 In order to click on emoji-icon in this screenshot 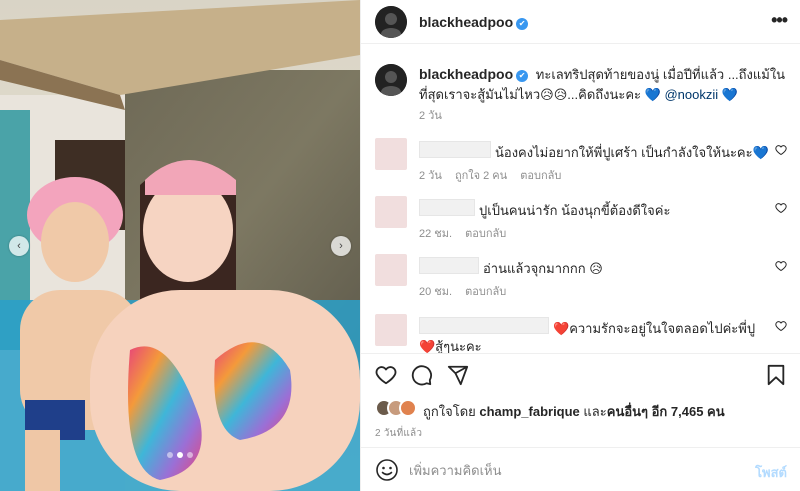, I will do `click(387, 470)`.